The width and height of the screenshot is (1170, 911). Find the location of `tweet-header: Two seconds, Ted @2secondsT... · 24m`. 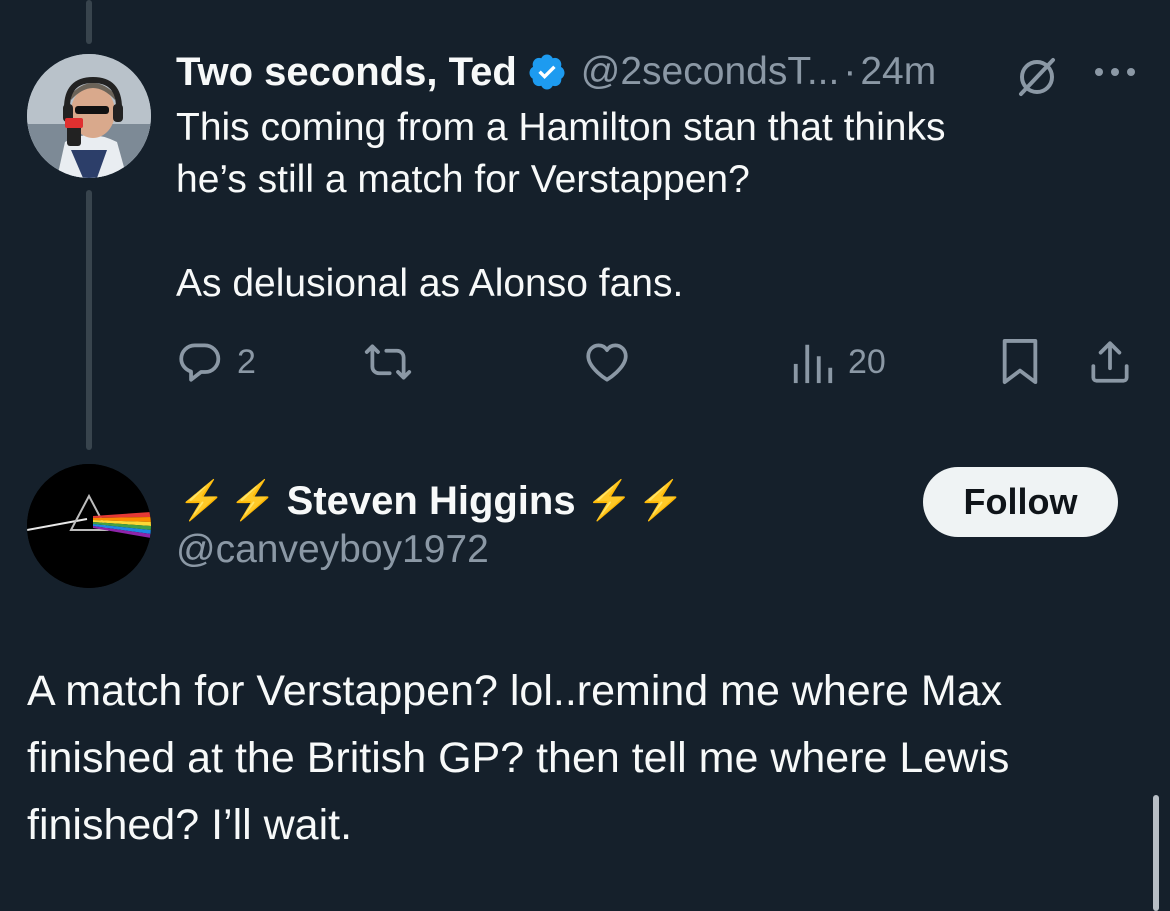

tweet-header: Two seconds, Ted @2secondsT... · 24m is located at coordinates (556, 72).